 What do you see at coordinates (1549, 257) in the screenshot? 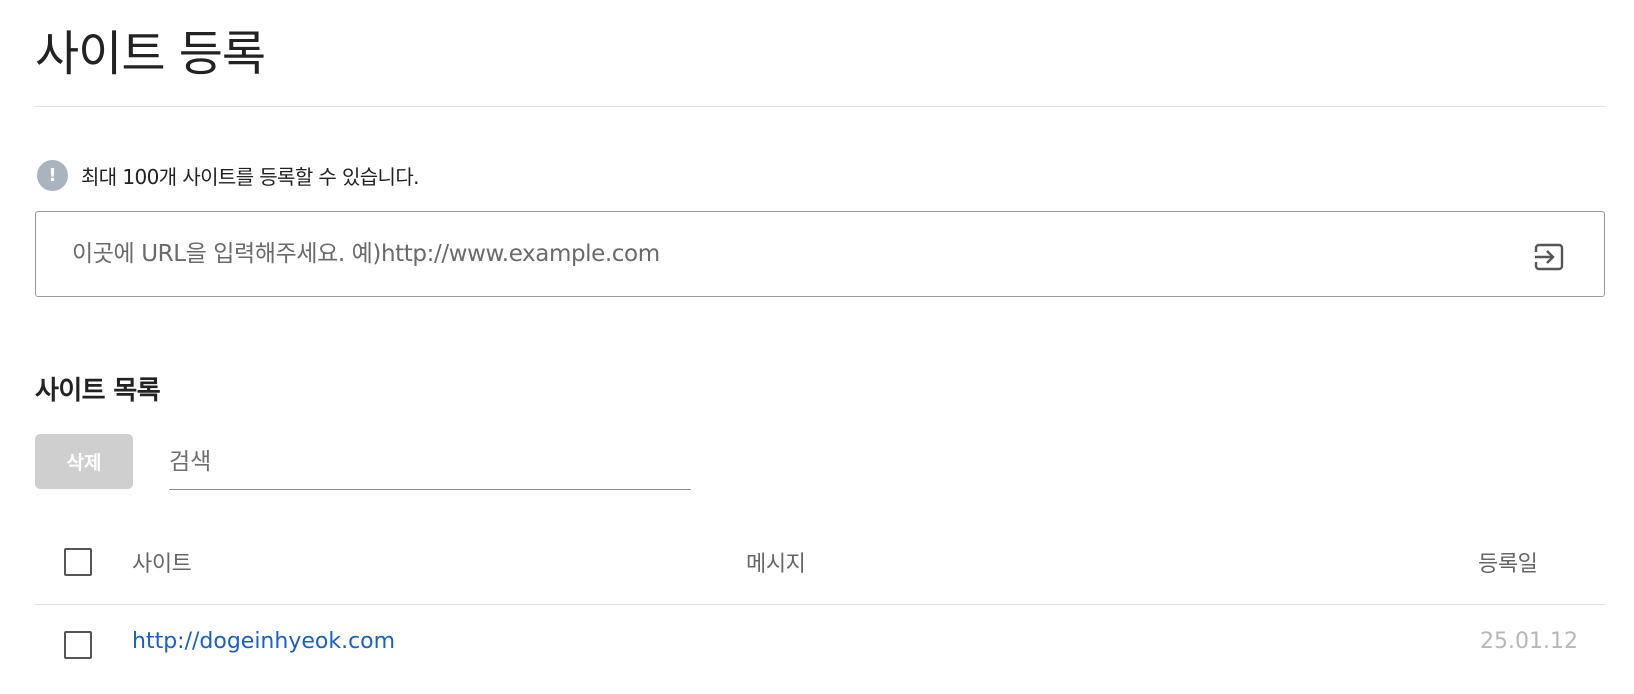
I see `enter-arrow-icon` at bounding box center [1549, 257].